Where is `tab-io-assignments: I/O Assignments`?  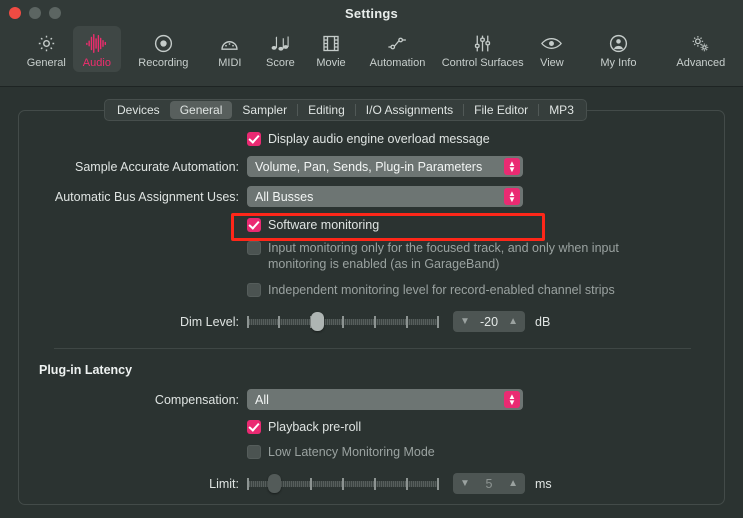
tab-io-assignments: I/O Assignments is located at coordinates (409, 110).